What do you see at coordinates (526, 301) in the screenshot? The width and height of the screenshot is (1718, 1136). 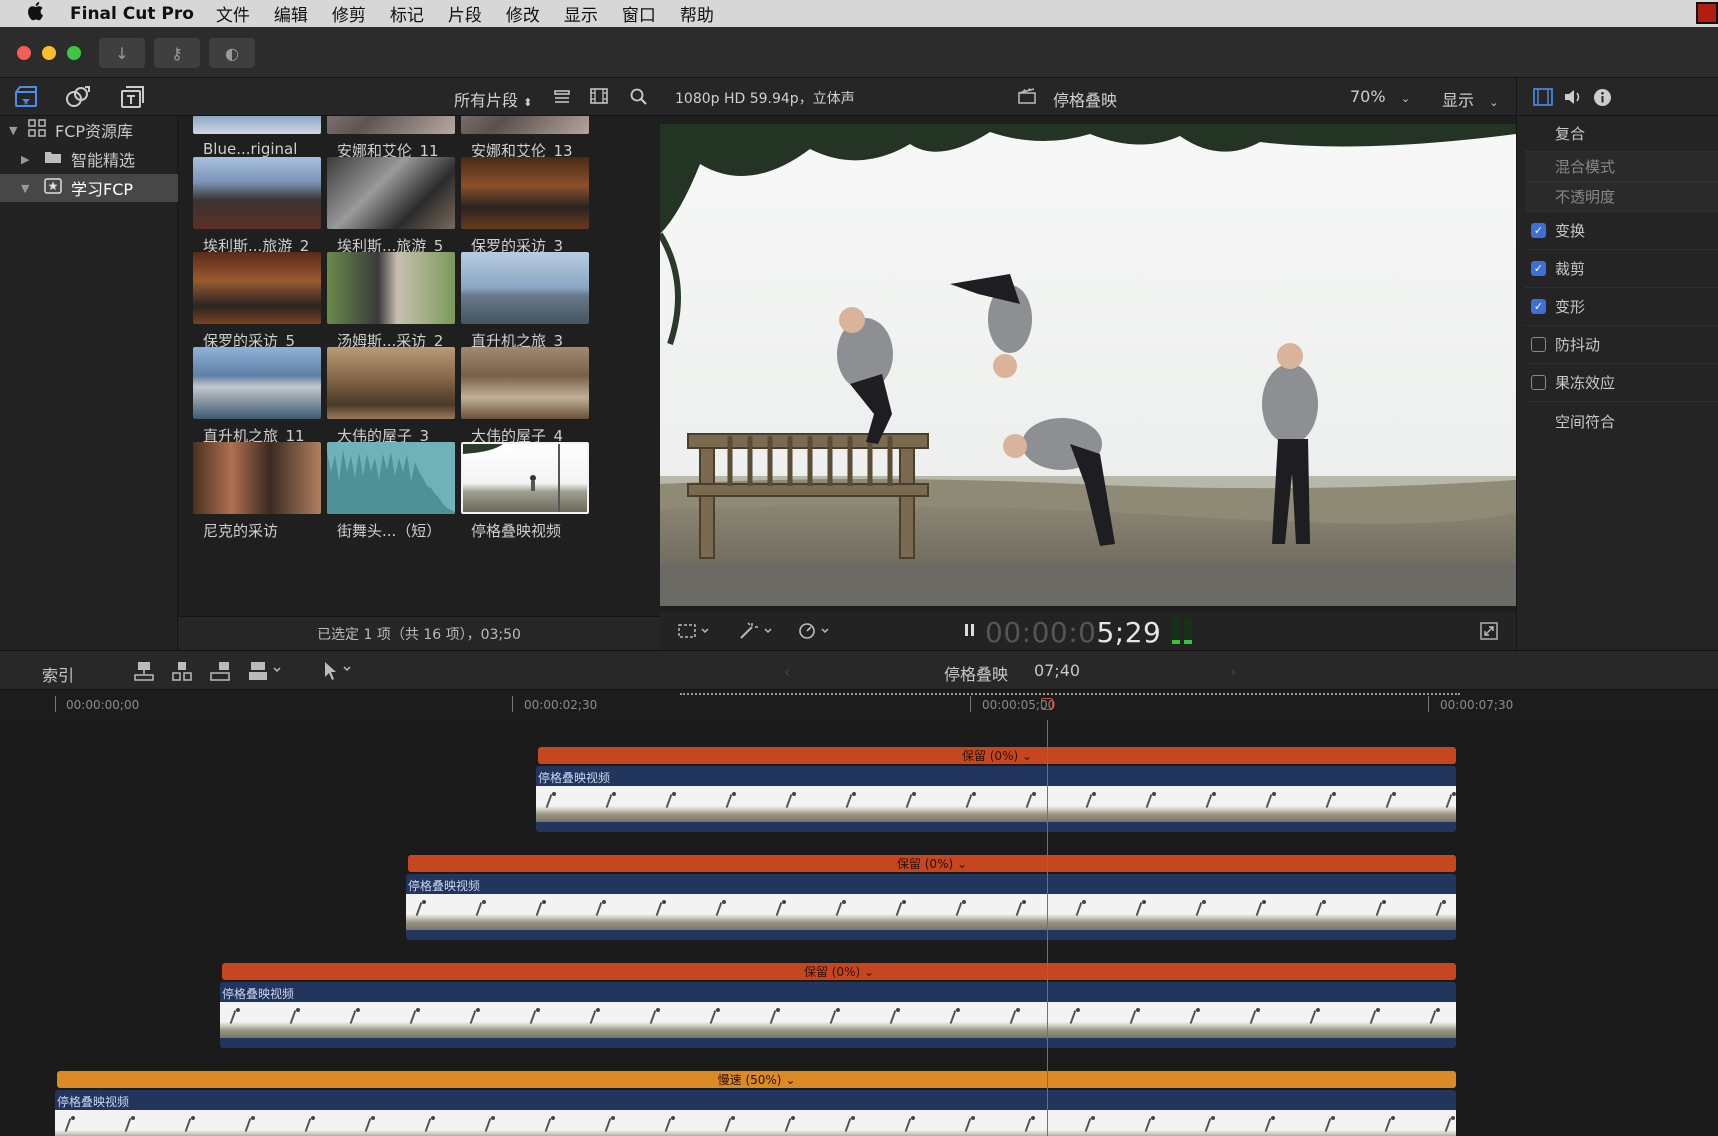 I see `clip-helicopter-3: 直升机之旅_3` at bounding box center [526, 301].